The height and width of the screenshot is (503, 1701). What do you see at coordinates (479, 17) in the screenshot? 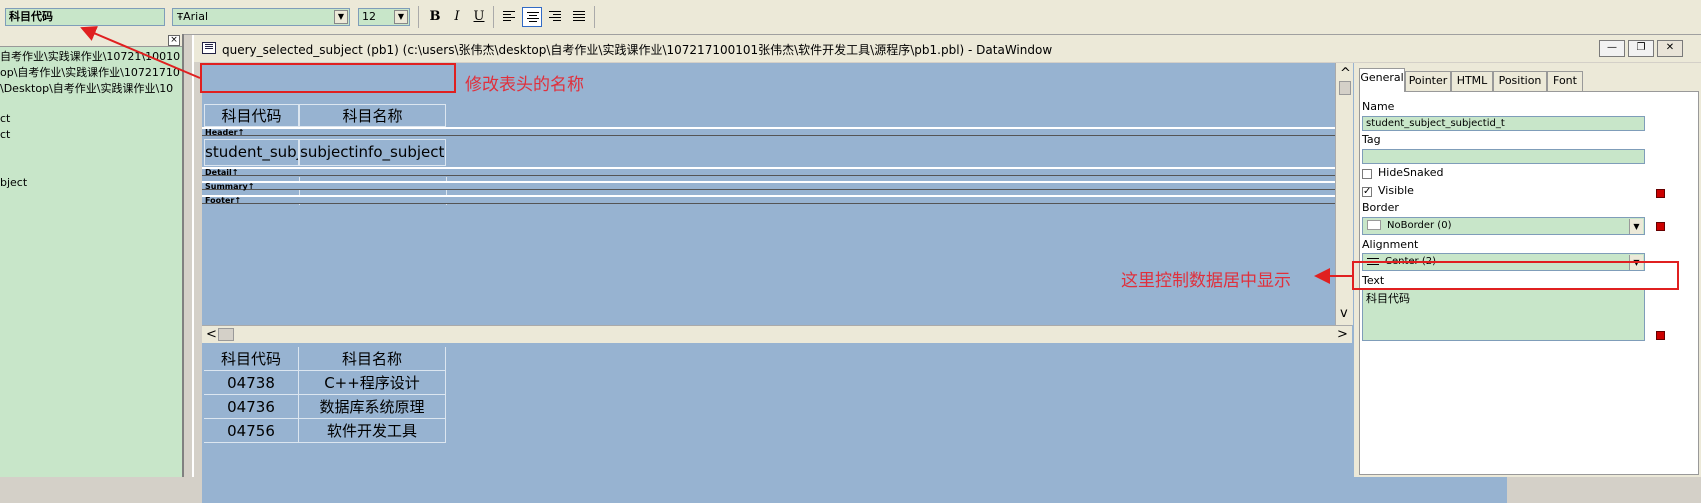
I see `underline-button: U` at bounding box center [479, 17].